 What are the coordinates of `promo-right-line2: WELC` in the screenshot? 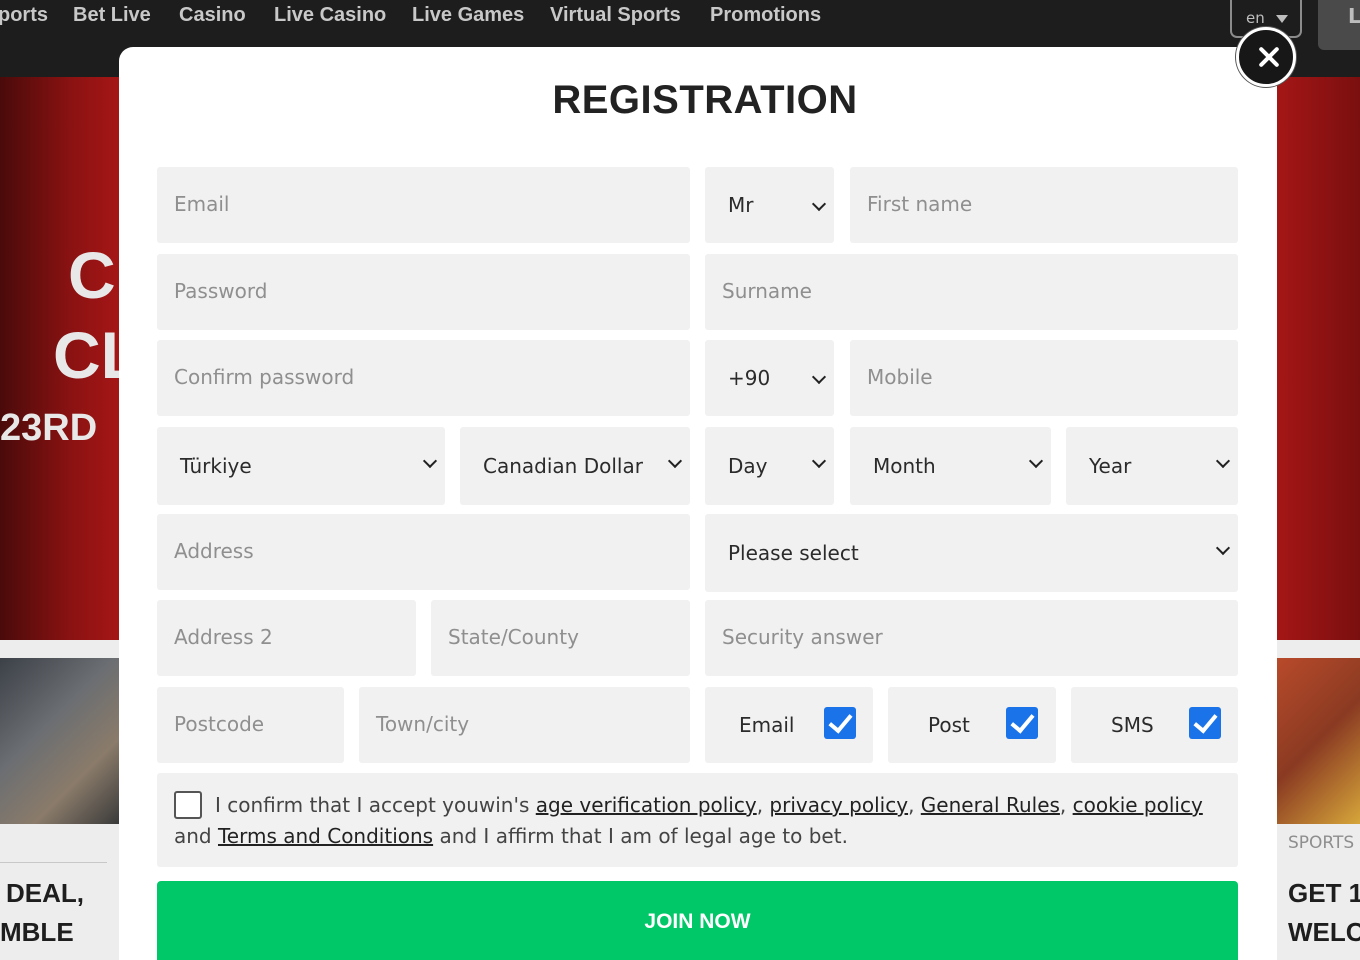 It's located at (1324, 932).